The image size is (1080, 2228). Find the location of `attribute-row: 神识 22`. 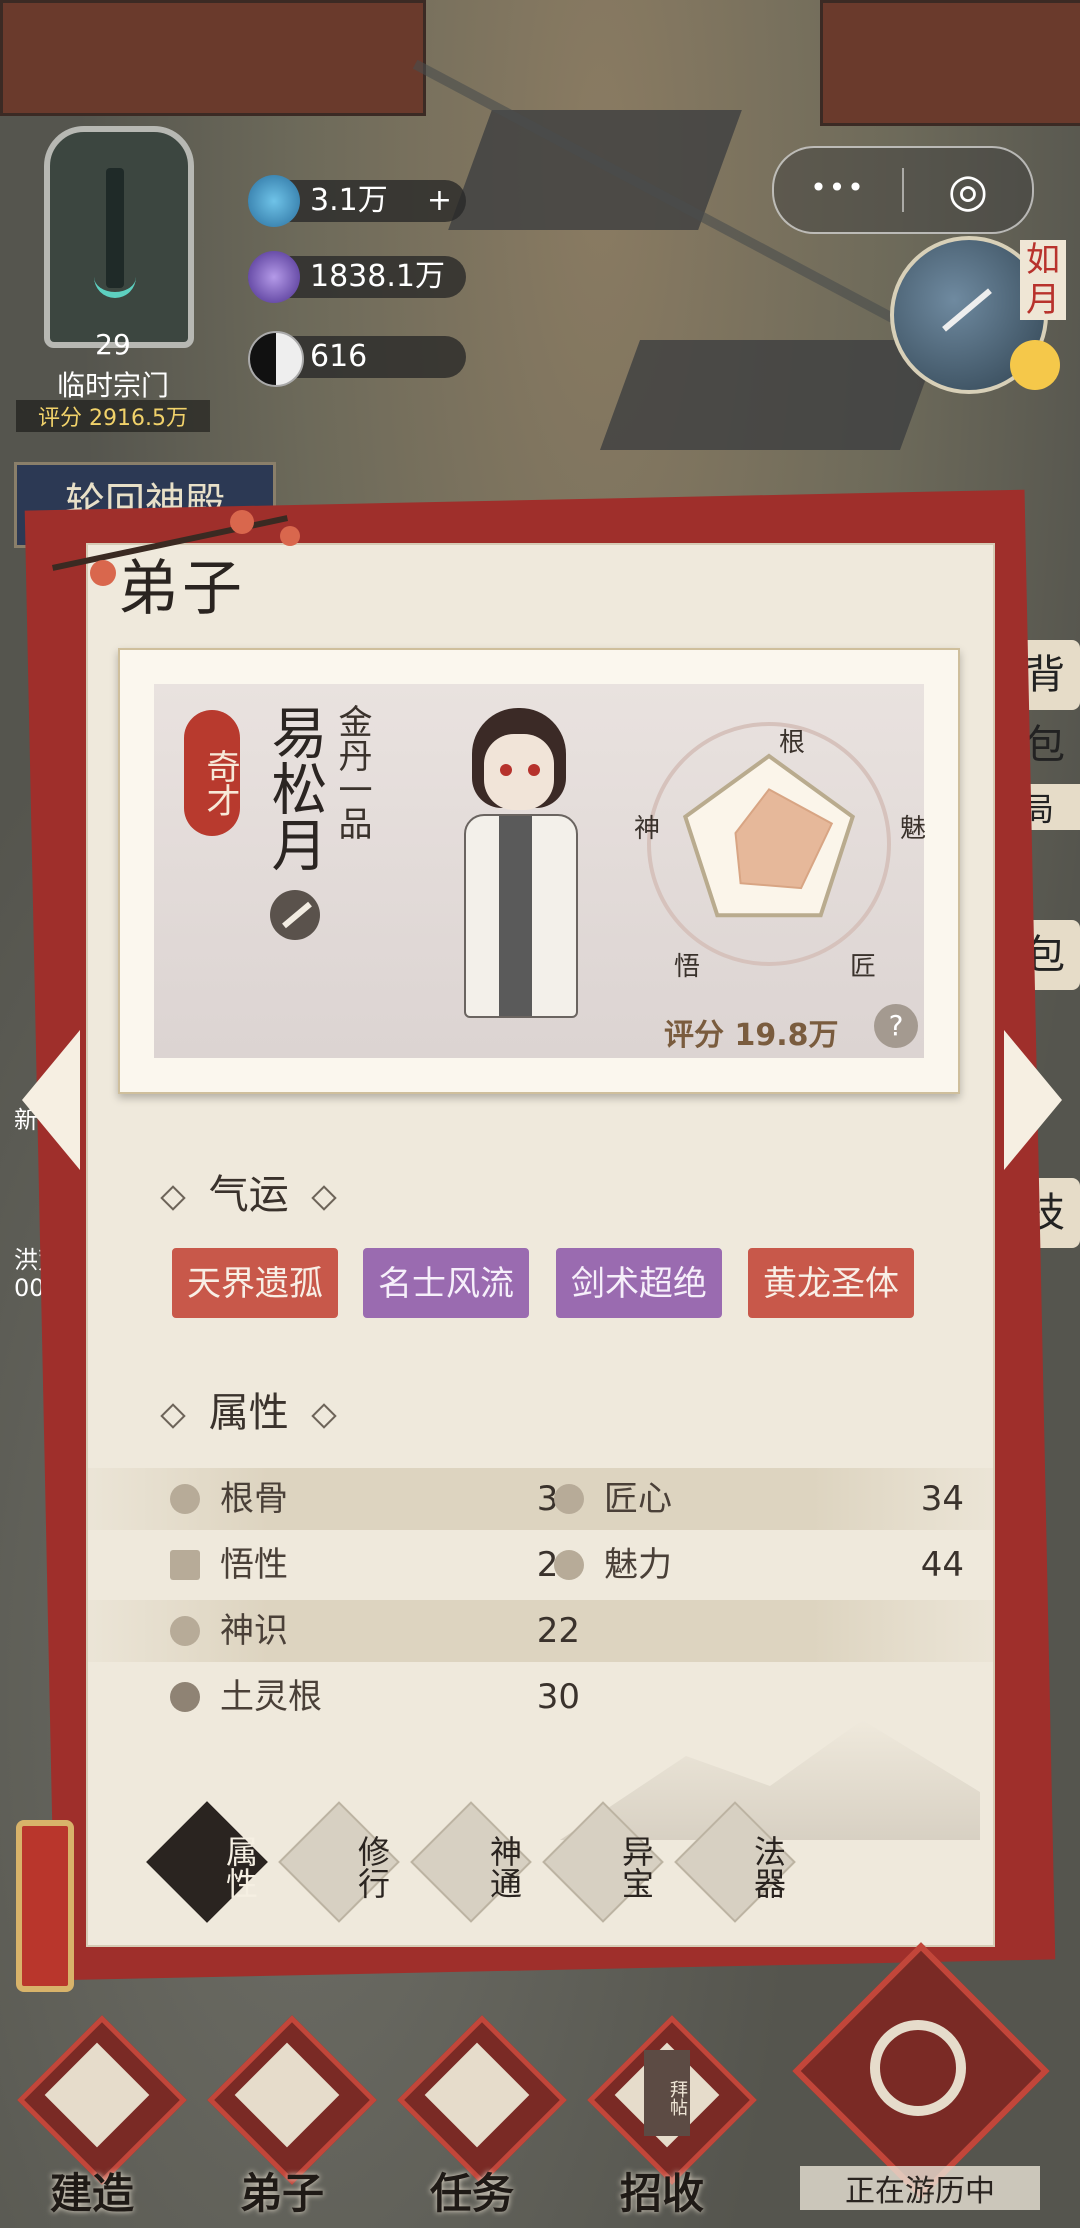

attribute-row: 神识 22 is located at coordinates (540, 1631).